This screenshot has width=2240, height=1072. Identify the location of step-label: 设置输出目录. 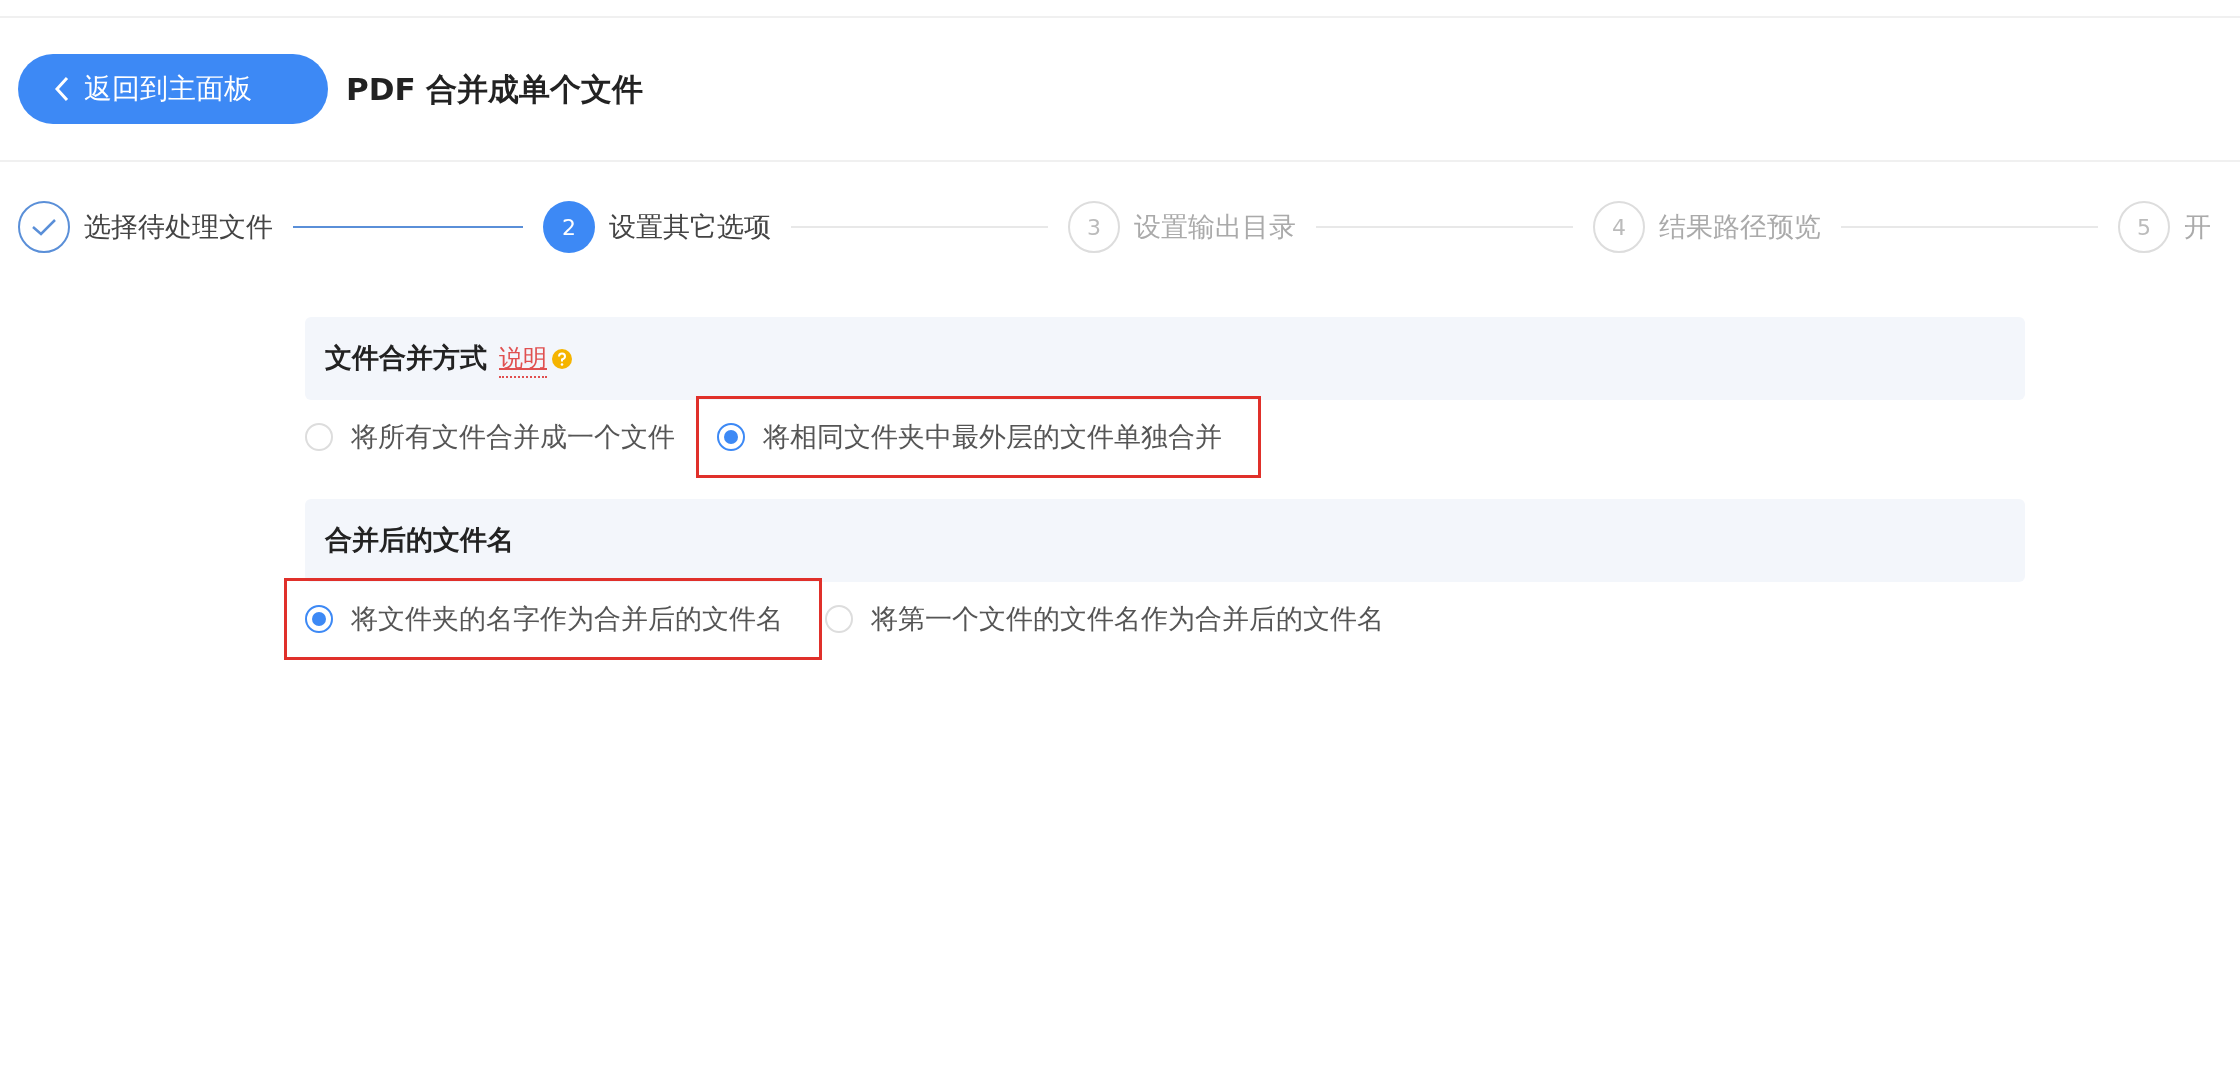
(1215, 226).